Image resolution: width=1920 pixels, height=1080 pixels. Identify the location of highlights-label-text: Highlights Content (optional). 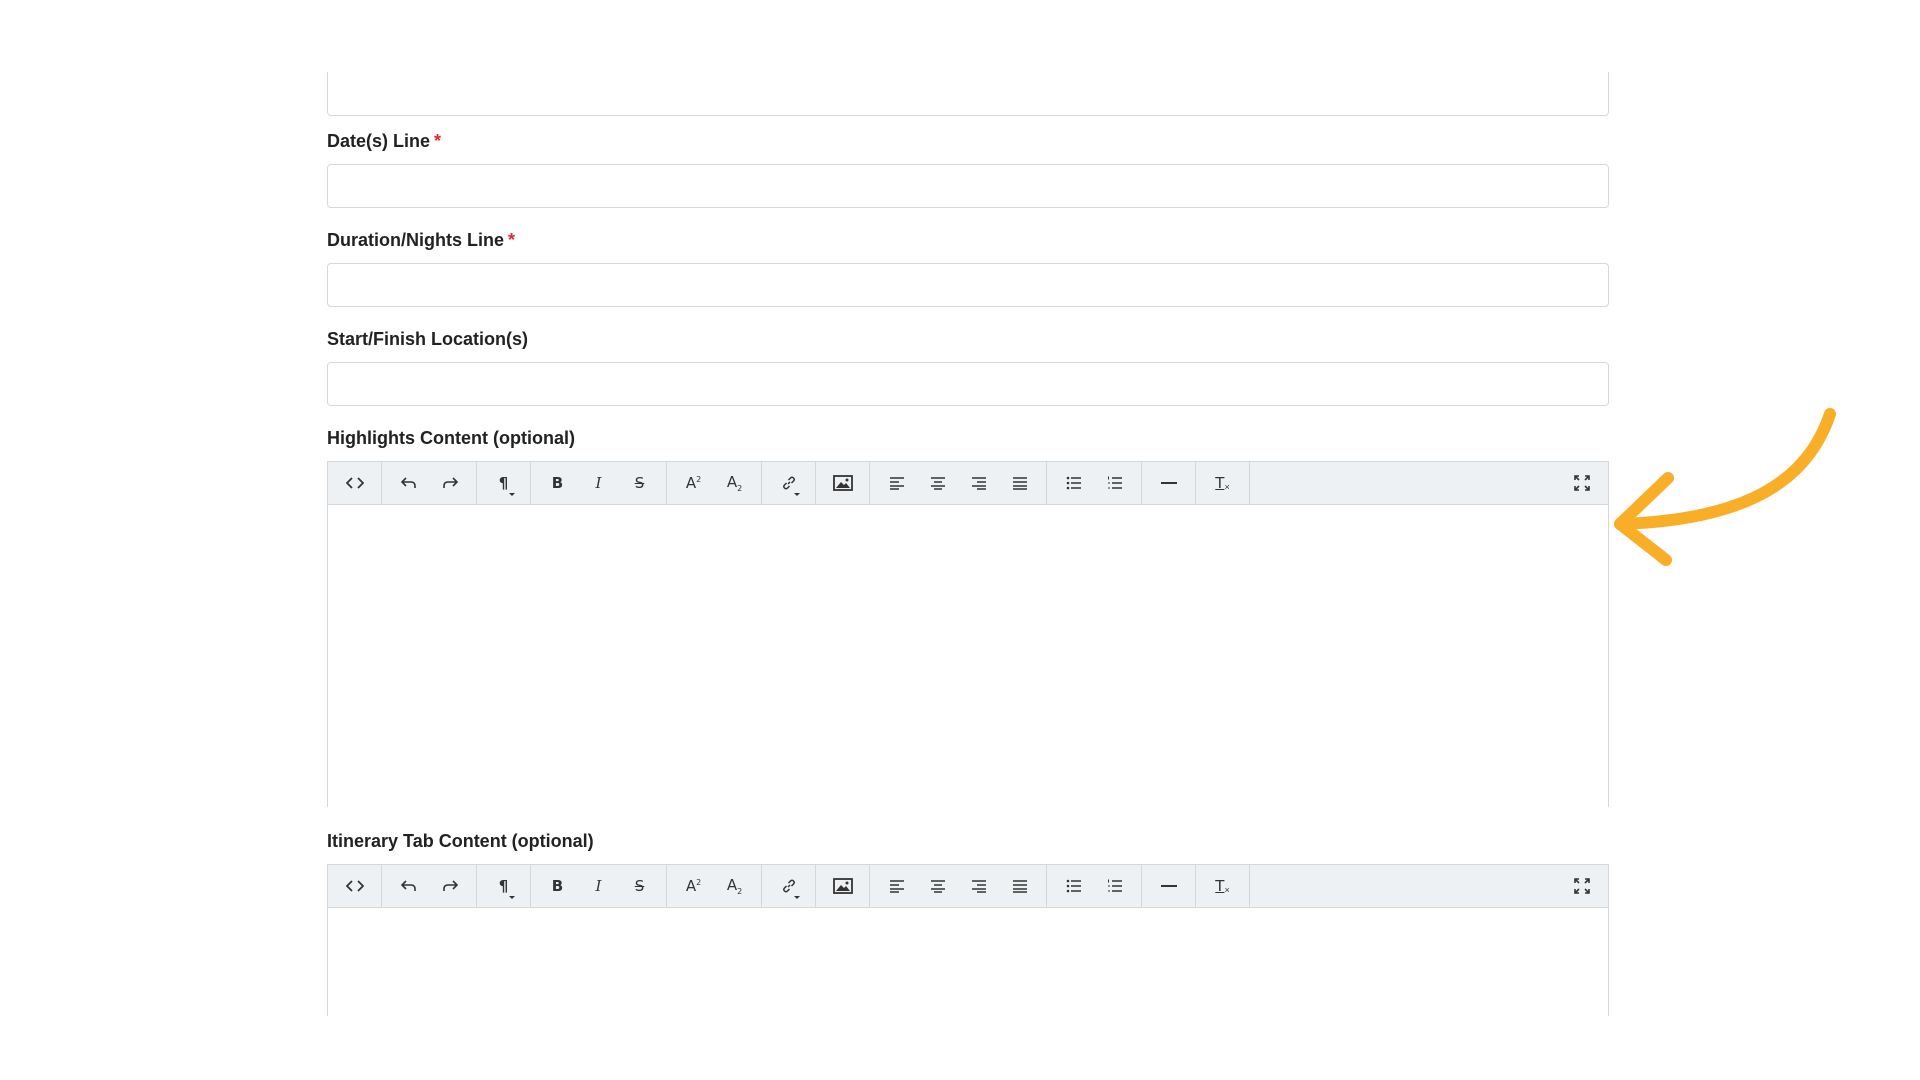
(451, 438).